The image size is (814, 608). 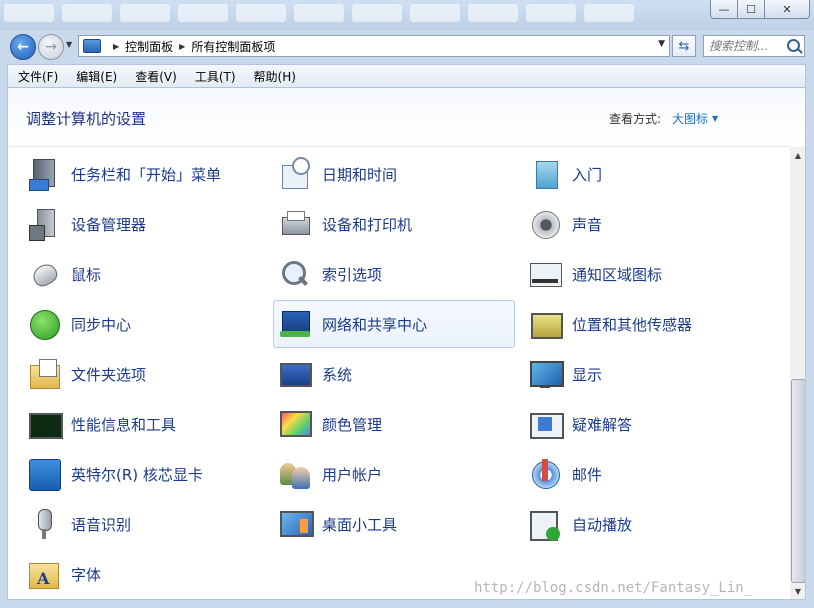 What do you see at coordinates (149, 46) in the screenshot?
I see `breadcrumb-control-panel: 控制面板` at bounding box center [149, 46].